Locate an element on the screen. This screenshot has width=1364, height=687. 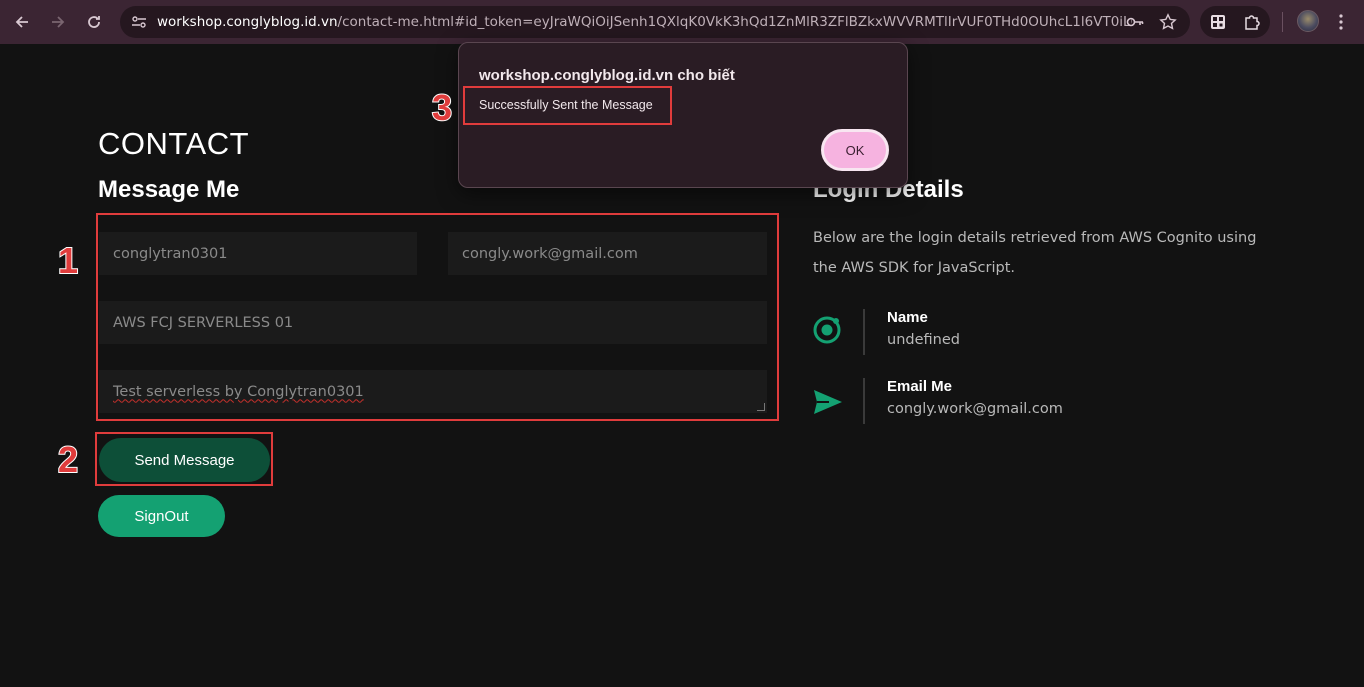
dialog-ok-button: OK is located at coordinates (855, 150).